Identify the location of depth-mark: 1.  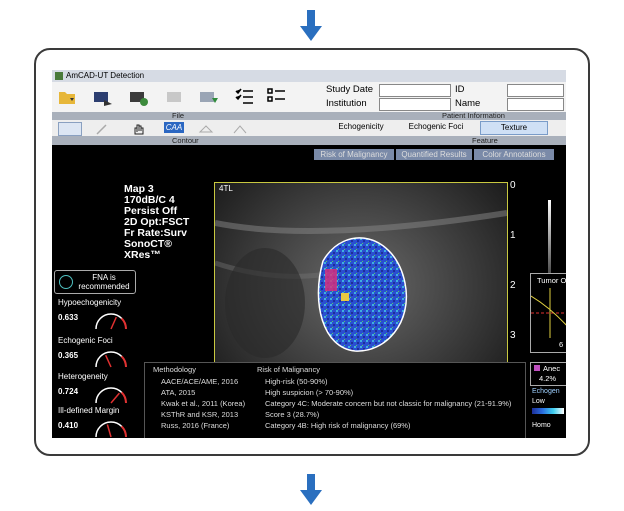
(513, 235).